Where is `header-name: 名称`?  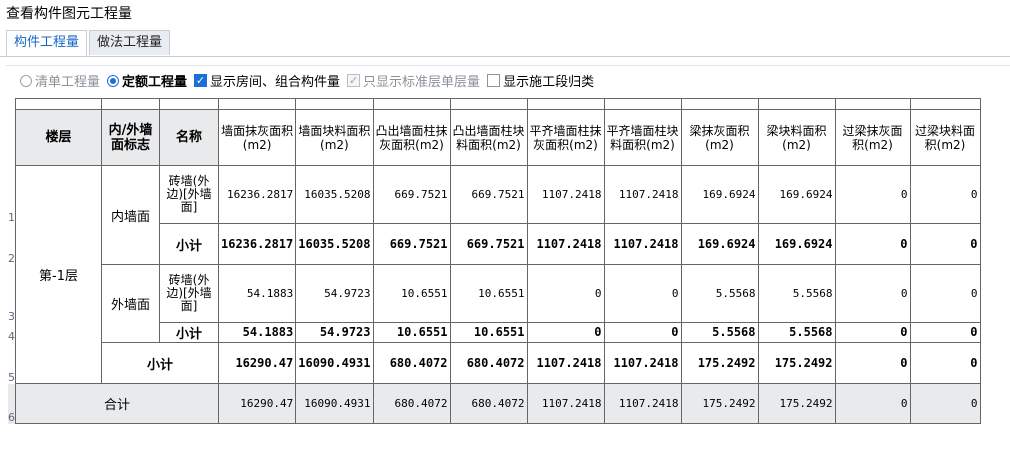 header-name: 名称 is located at coordinates (189, 137).